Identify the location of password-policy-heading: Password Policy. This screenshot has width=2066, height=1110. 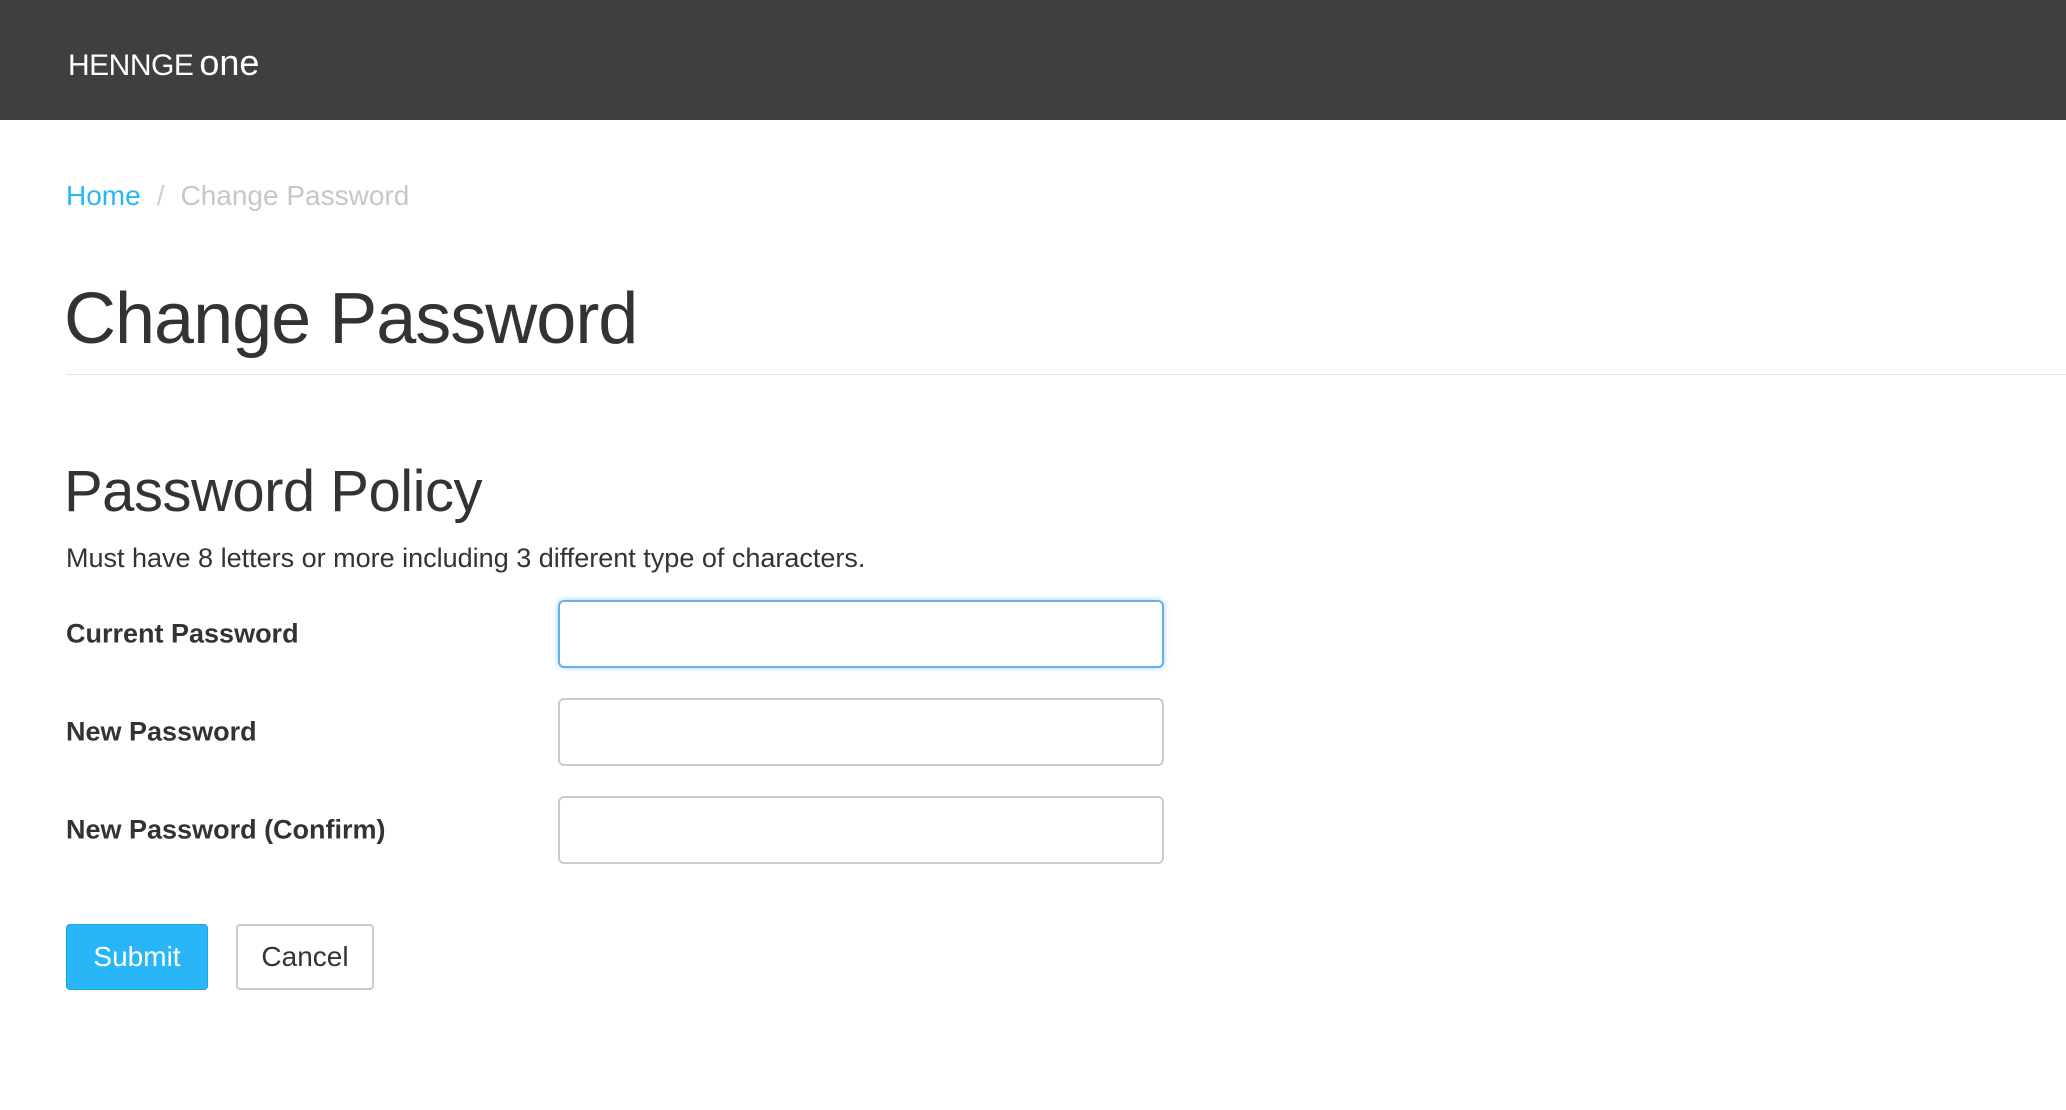
(273, 491).